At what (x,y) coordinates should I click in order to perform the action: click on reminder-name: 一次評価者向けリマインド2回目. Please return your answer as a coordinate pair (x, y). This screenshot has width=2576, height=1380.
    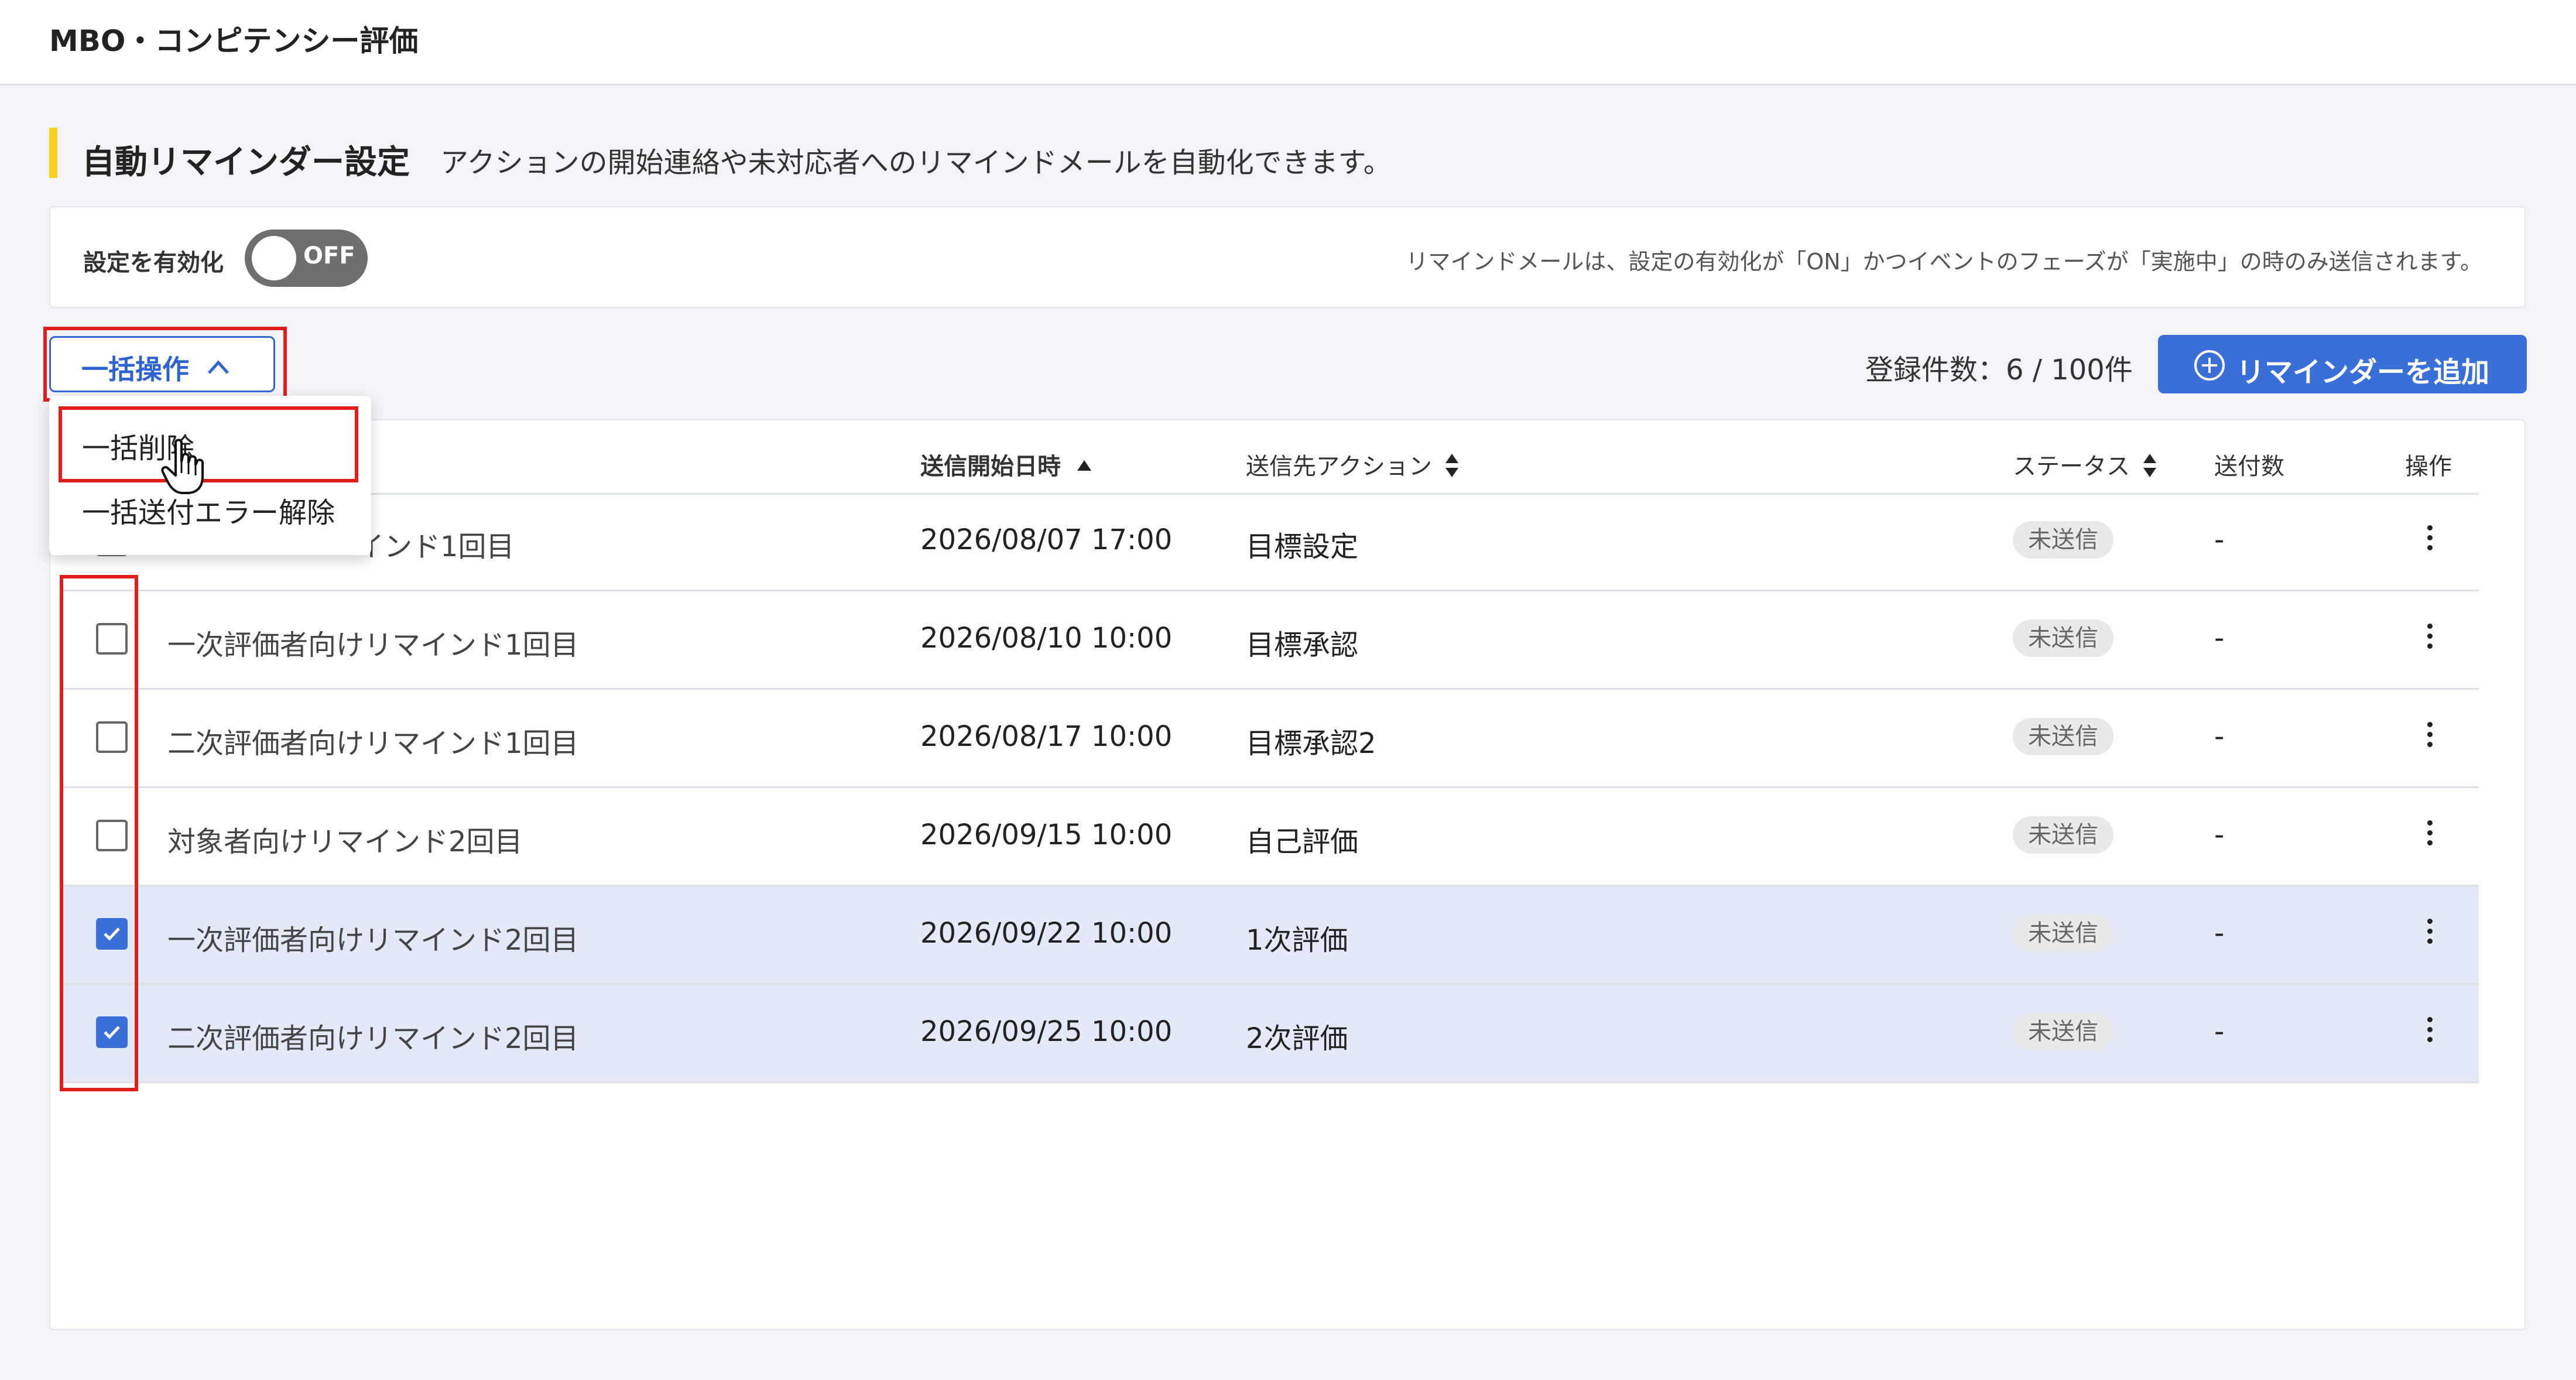
    Looking at the image, I should click on (373, 940).